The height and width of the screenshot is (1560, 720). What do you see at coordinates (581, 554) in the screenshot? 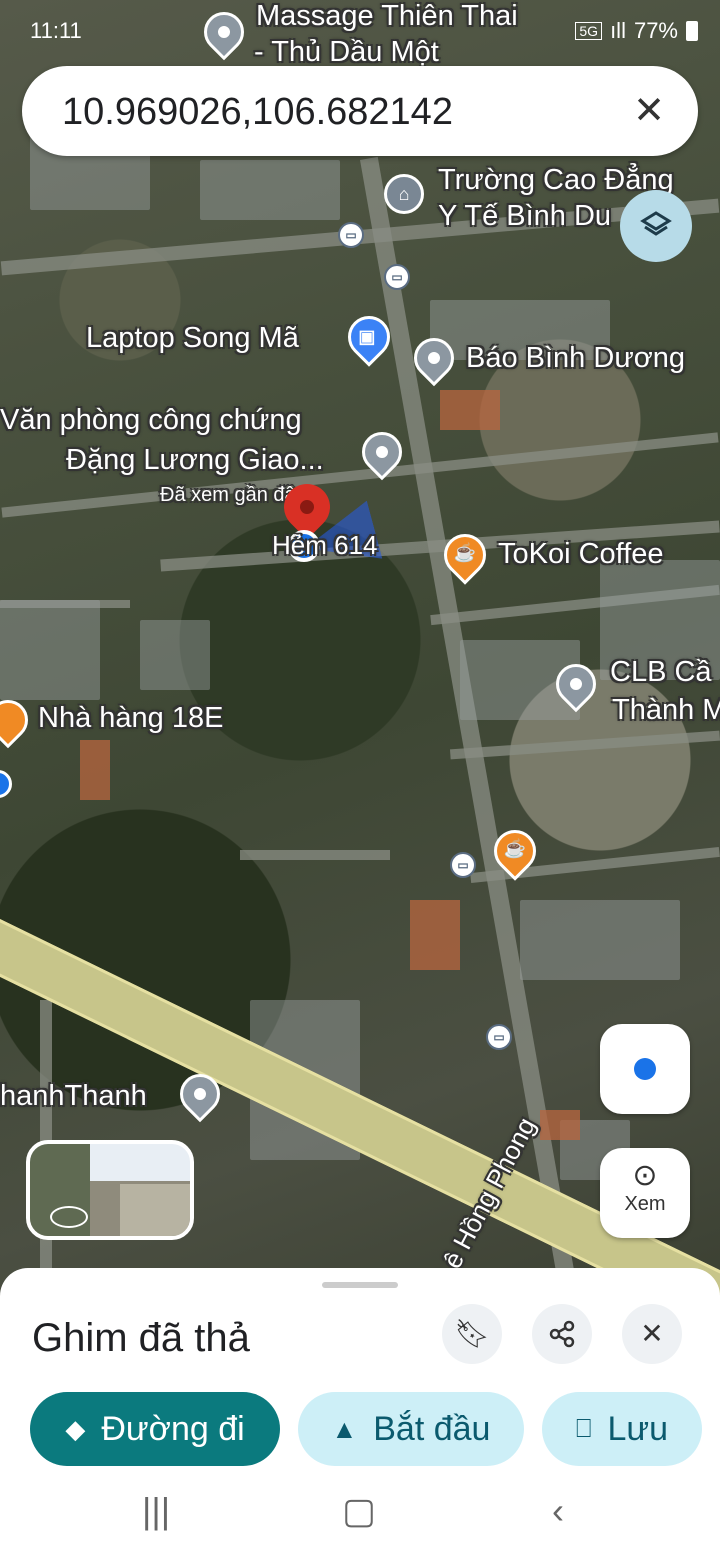
I see `tokoi-label: ToKoi Coffee` at bounding box center [581, 554].